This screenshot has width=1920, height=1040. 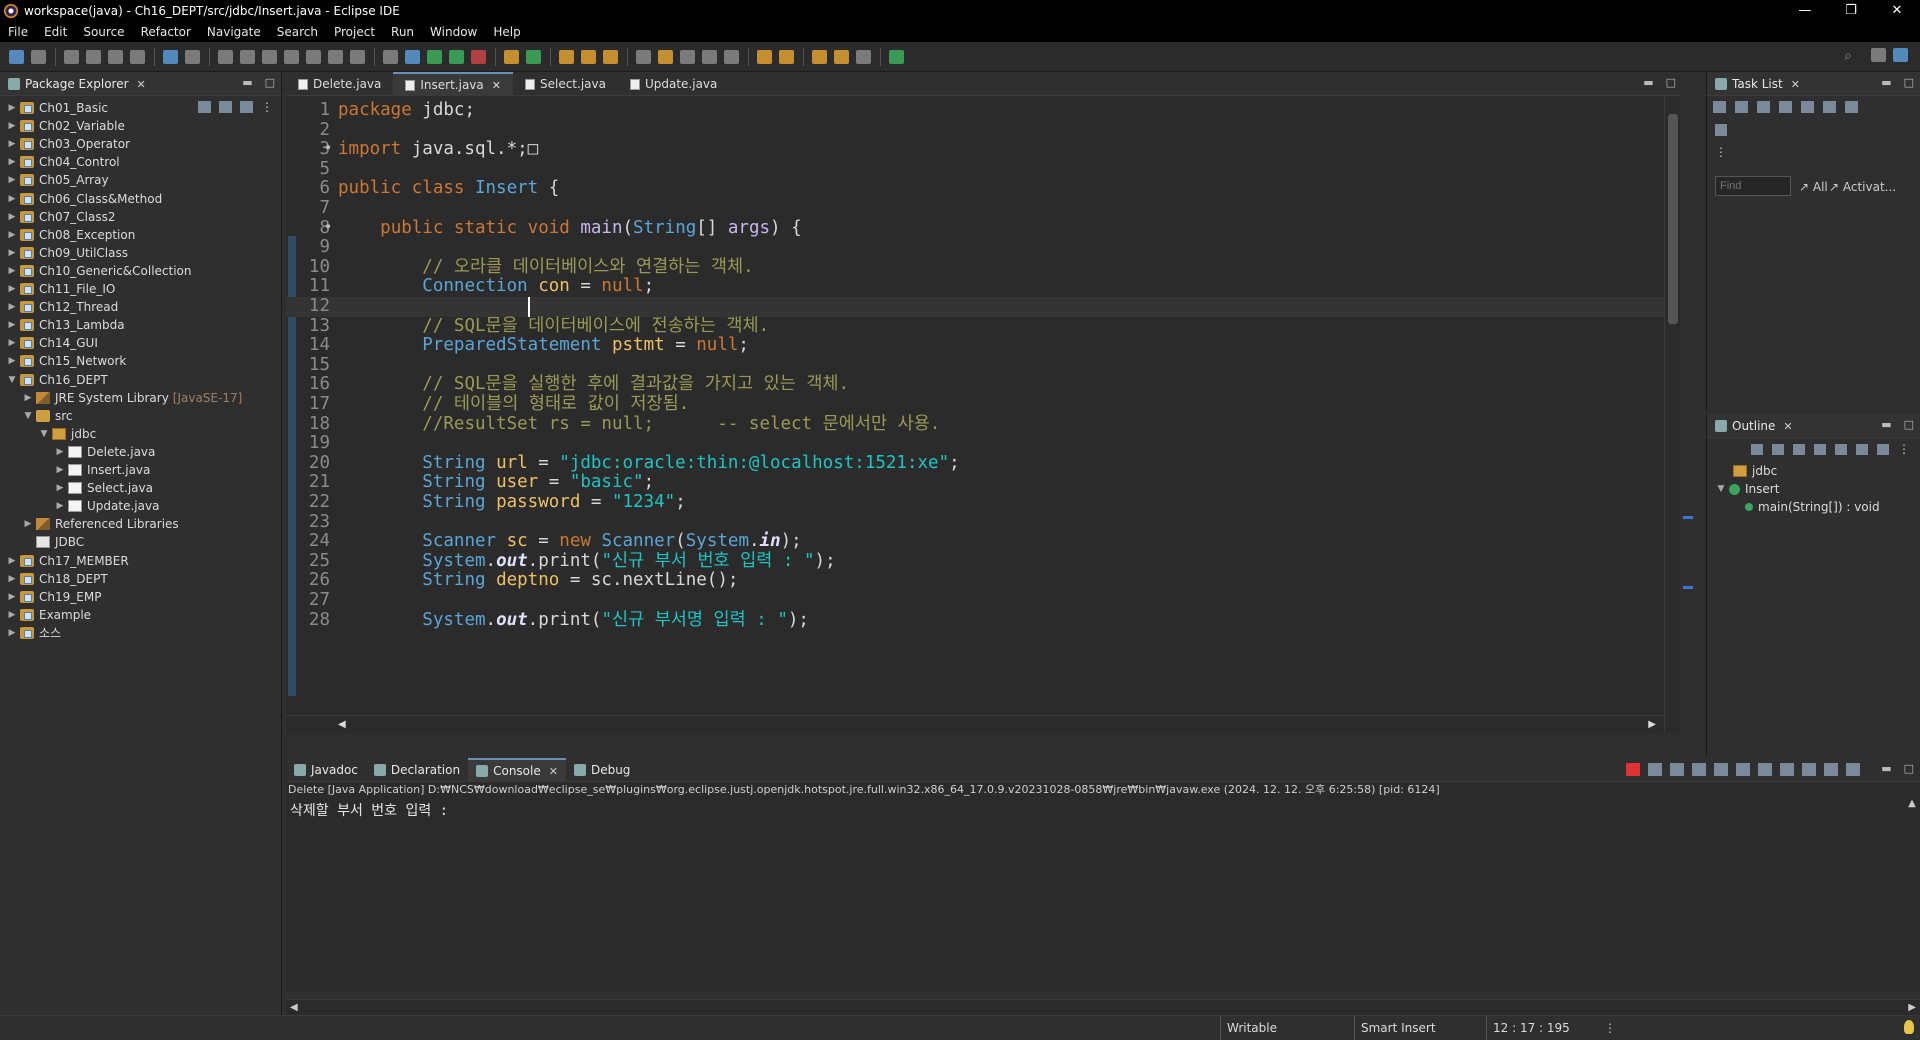 I want to click on terminate-icon, so click(x=269, y=56).